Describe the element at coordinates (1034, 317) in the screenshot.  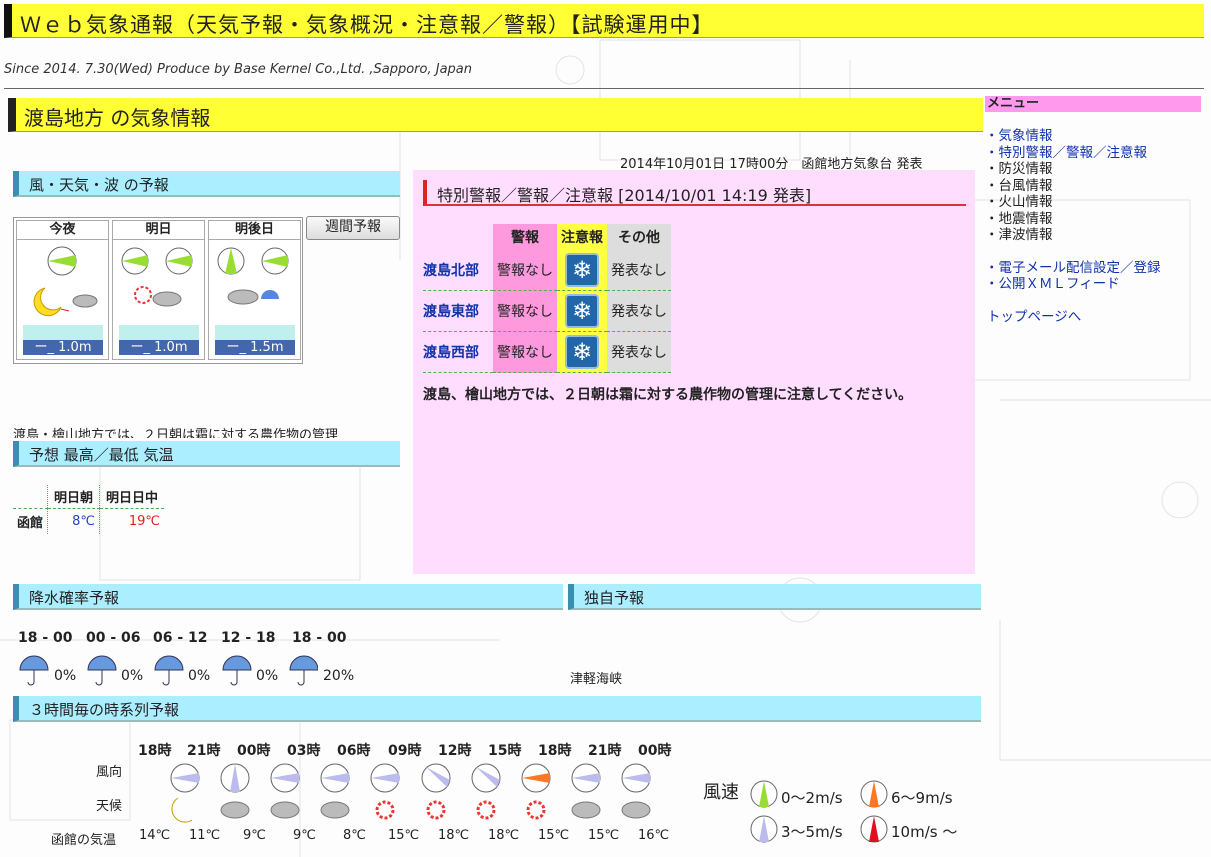
I see `top-page-link: トップページへ` at that location.